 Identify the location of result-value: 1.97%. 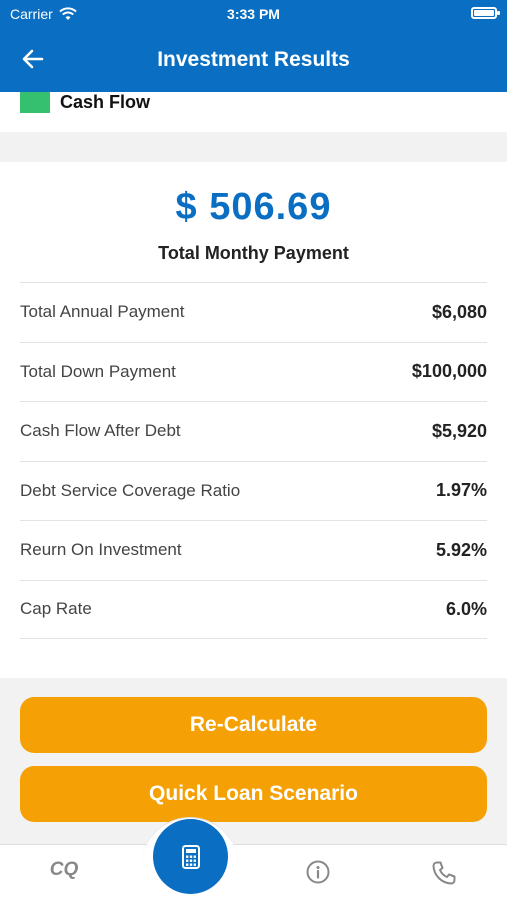
(461, 490).